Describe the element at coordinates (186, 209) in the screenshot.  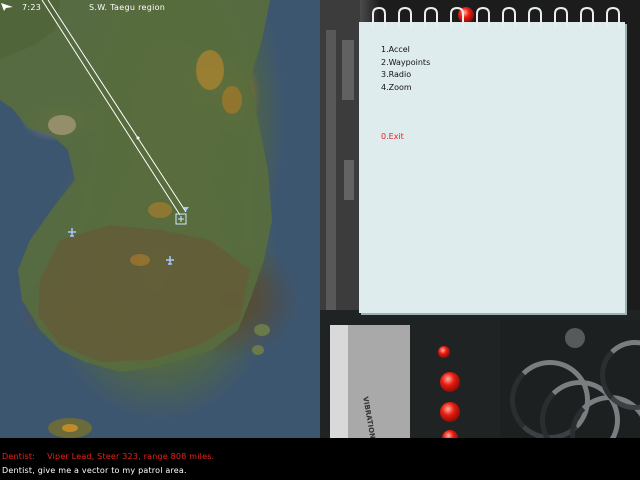
I see `airbase-marker-icon` at that location.